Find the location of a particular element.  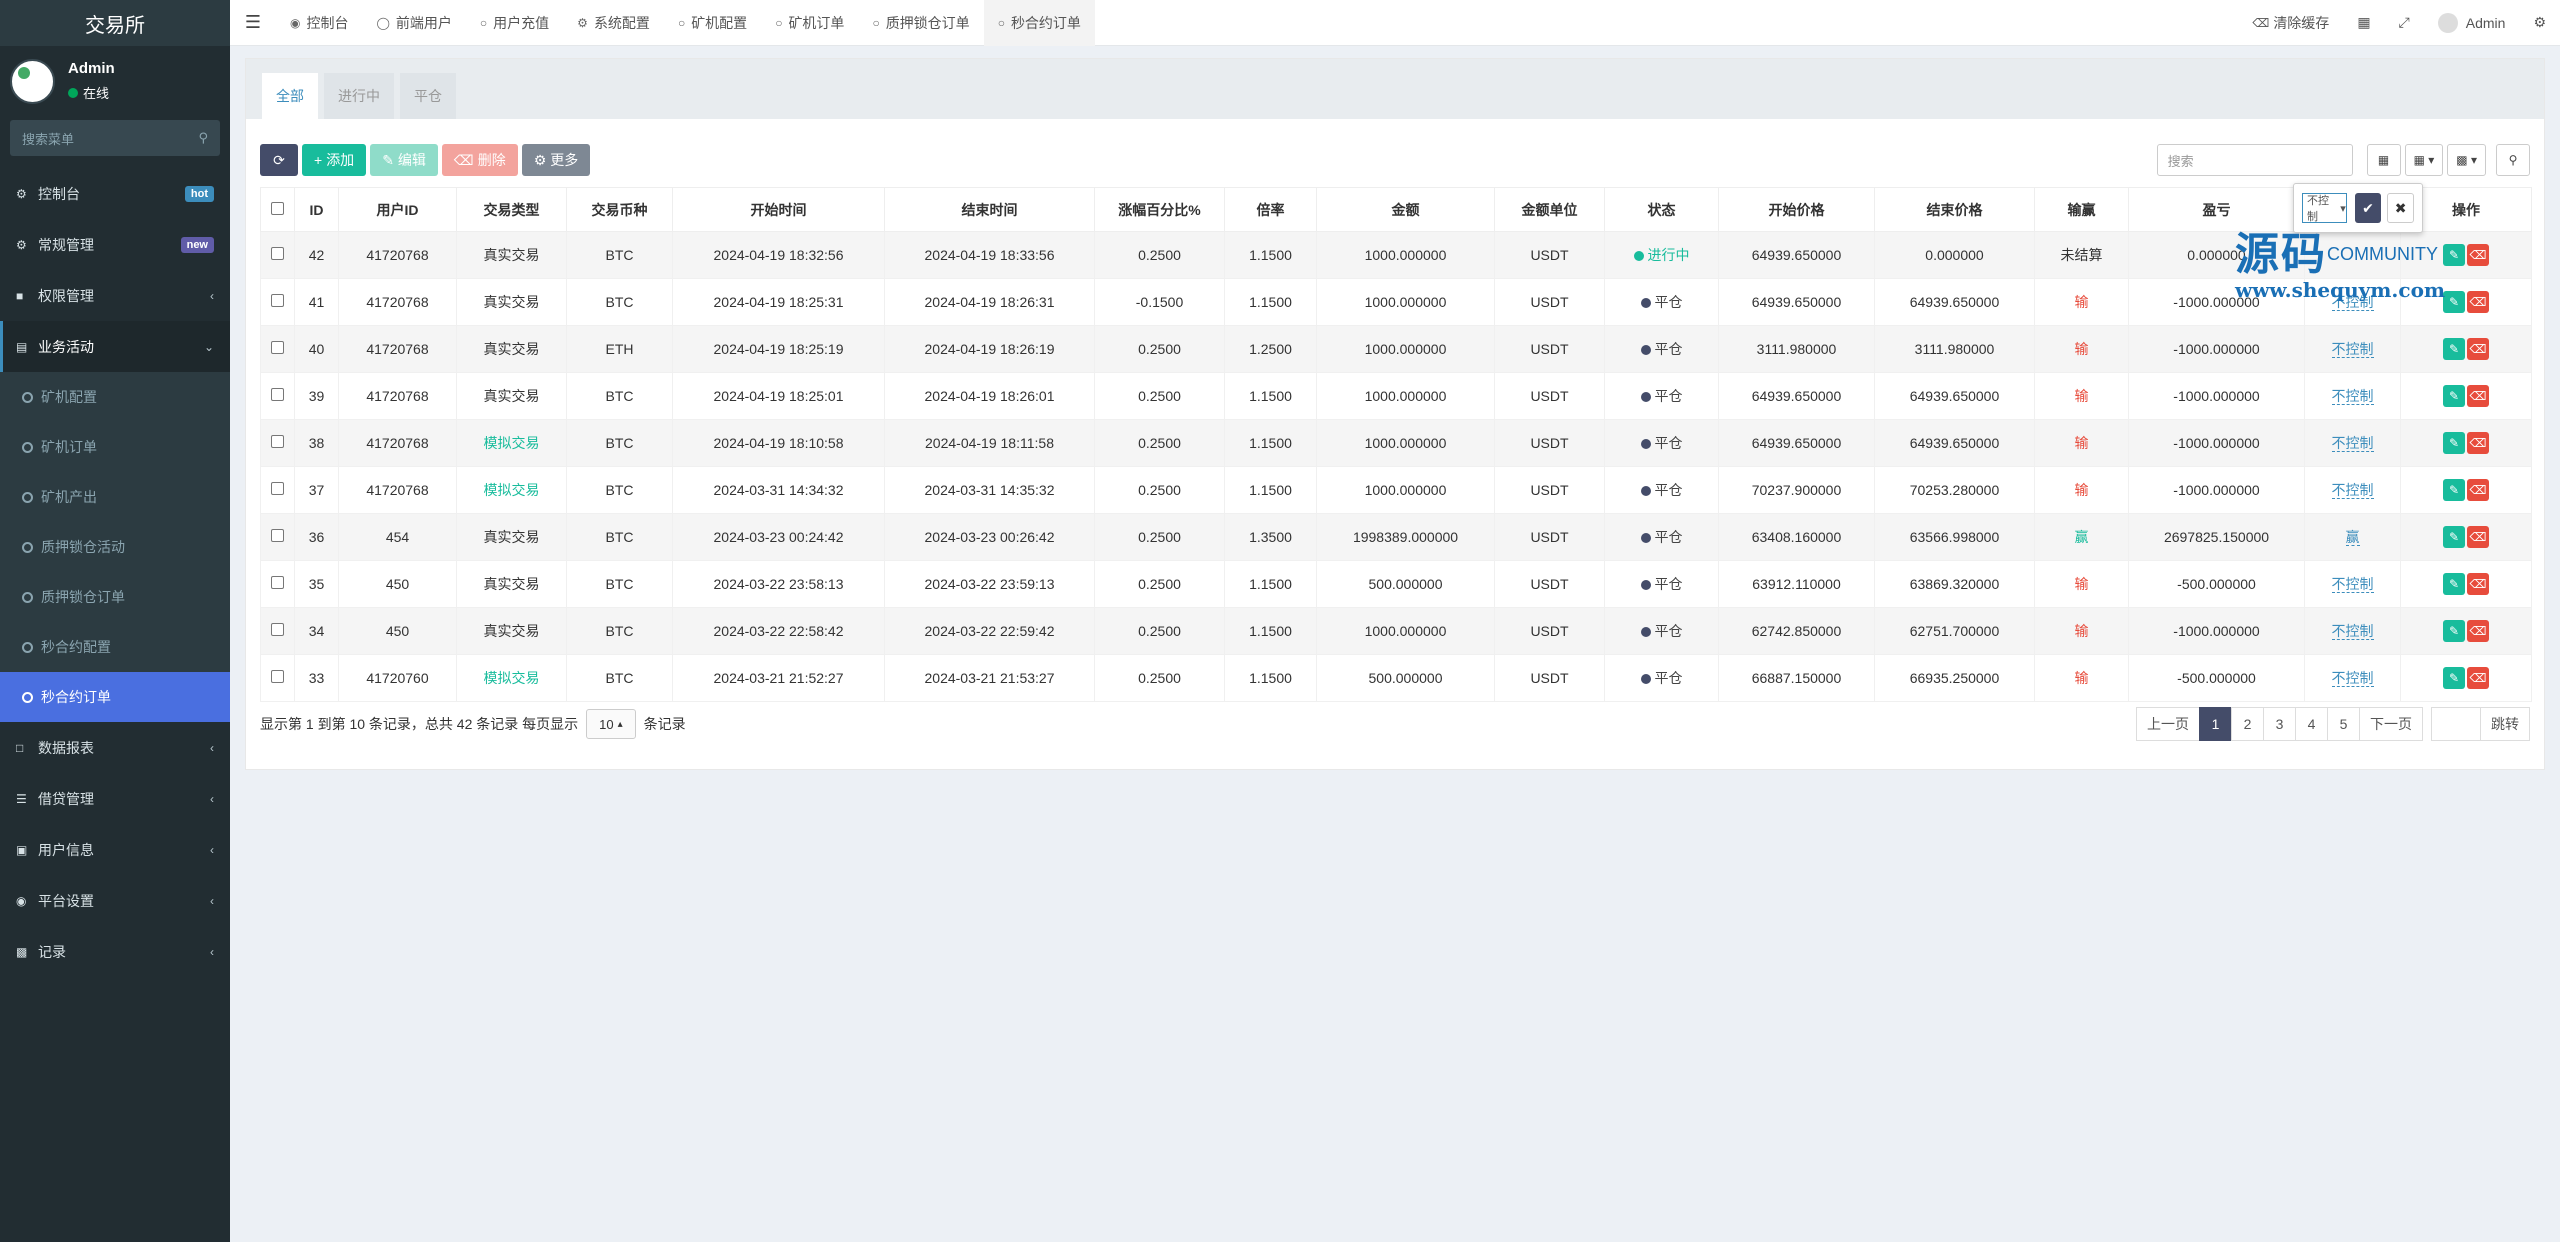

tab-miner-orders: ○ 矿机订单 is located at coordinates (809, 23).